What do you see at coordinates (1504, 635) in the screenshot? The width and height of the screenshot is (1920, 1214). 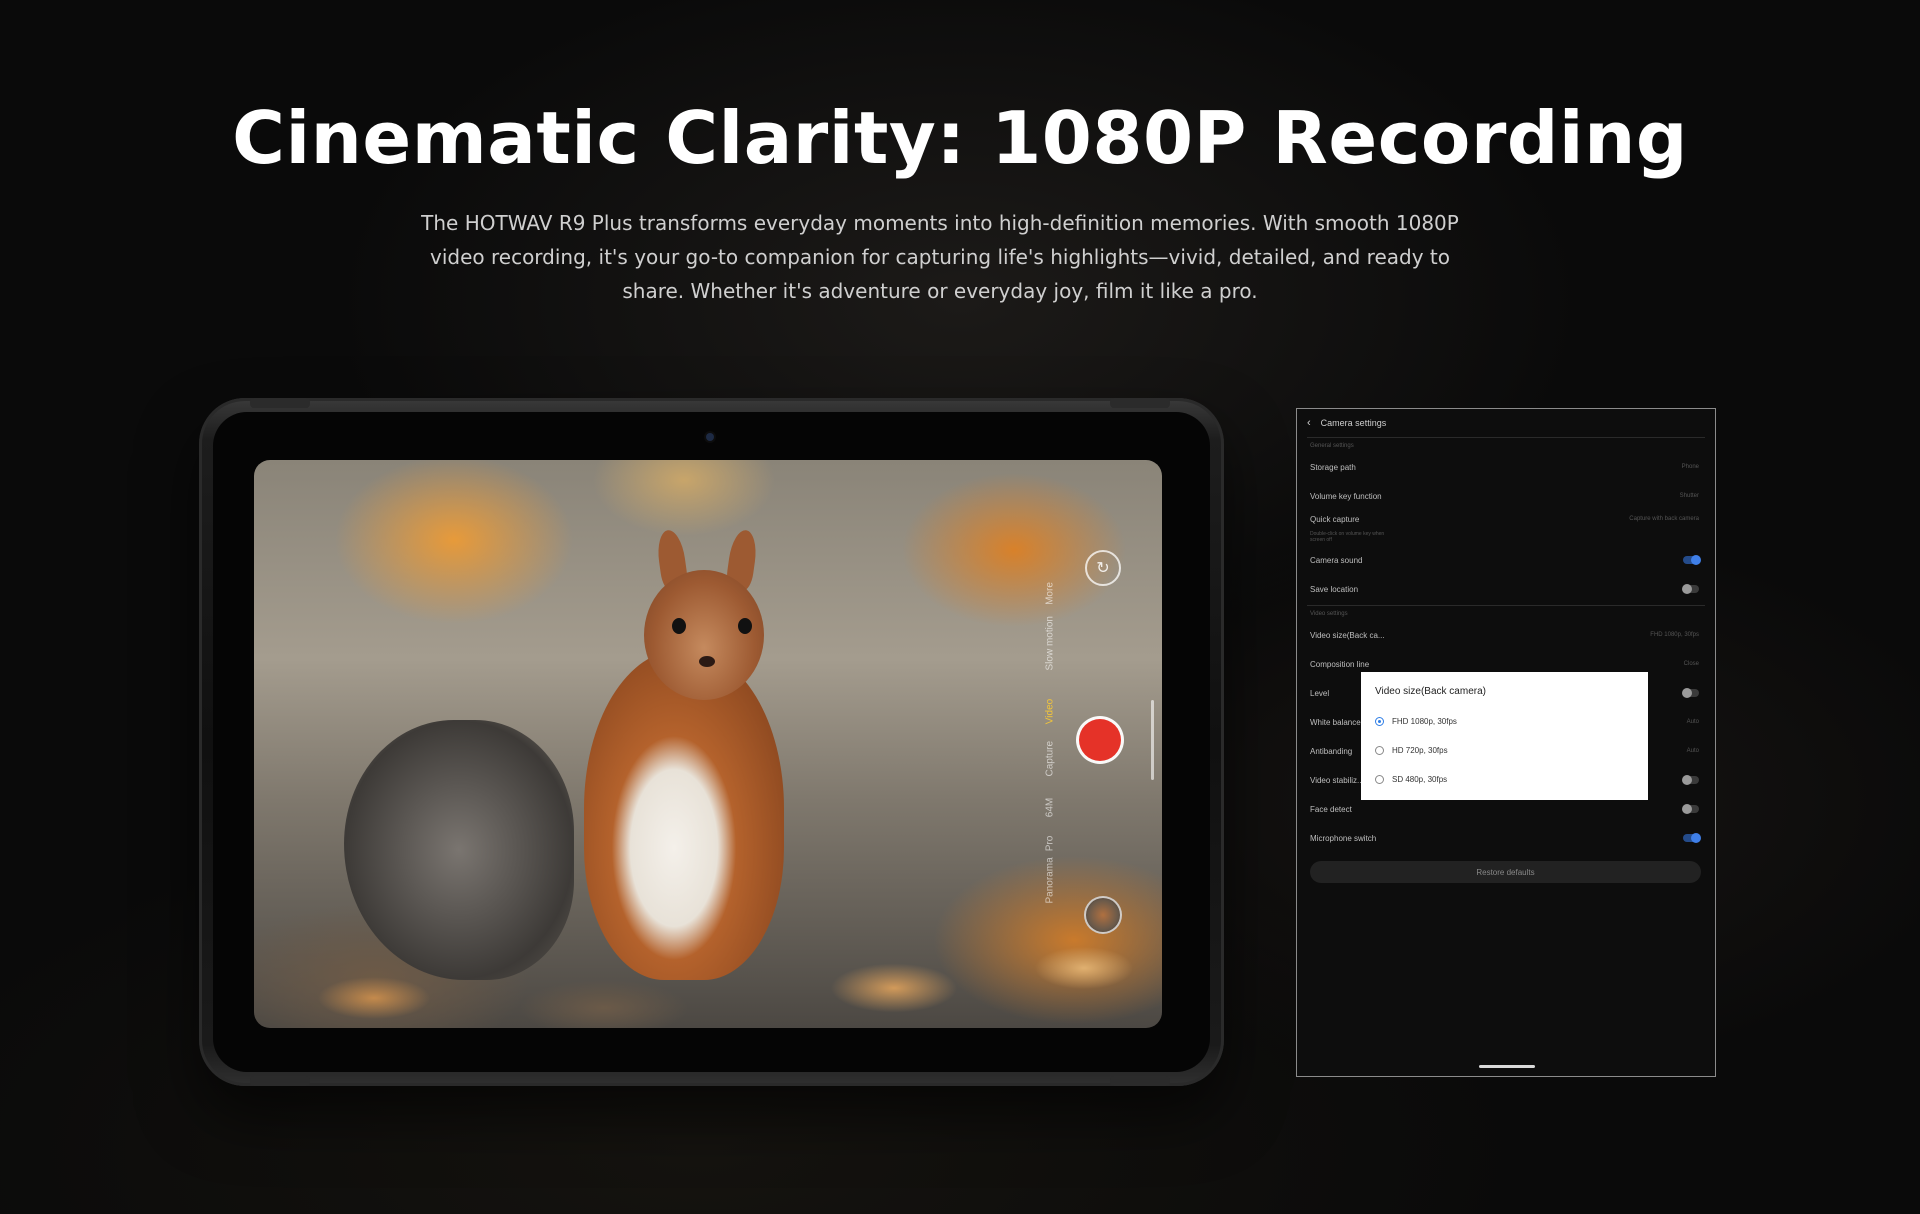 I see `setting-video-size: Video size(Back ca... FHD 1080p, 30fps` at bounding box center [1504, 635].